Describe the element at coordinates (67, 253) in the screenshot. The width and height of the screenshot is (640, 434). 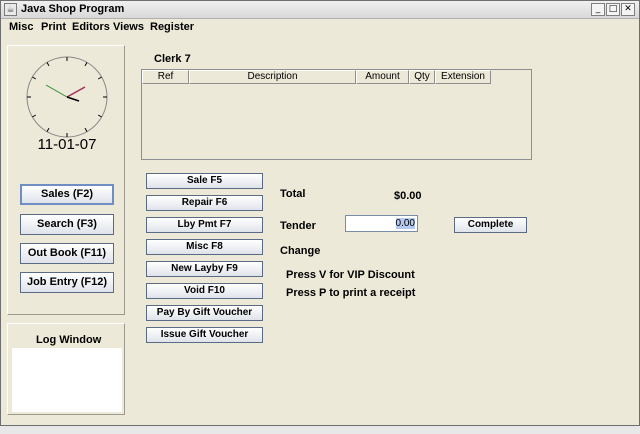
I see `out-book-button: Out Book (F11)` at that location.